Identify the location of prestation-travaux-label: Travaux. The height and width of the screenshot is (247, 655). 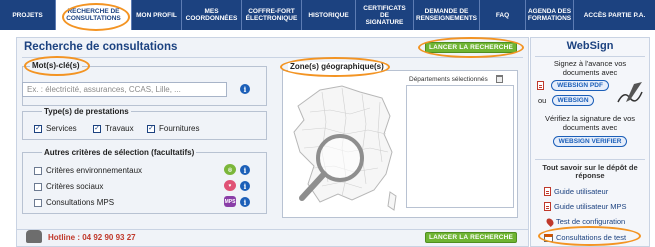
(119, 128).